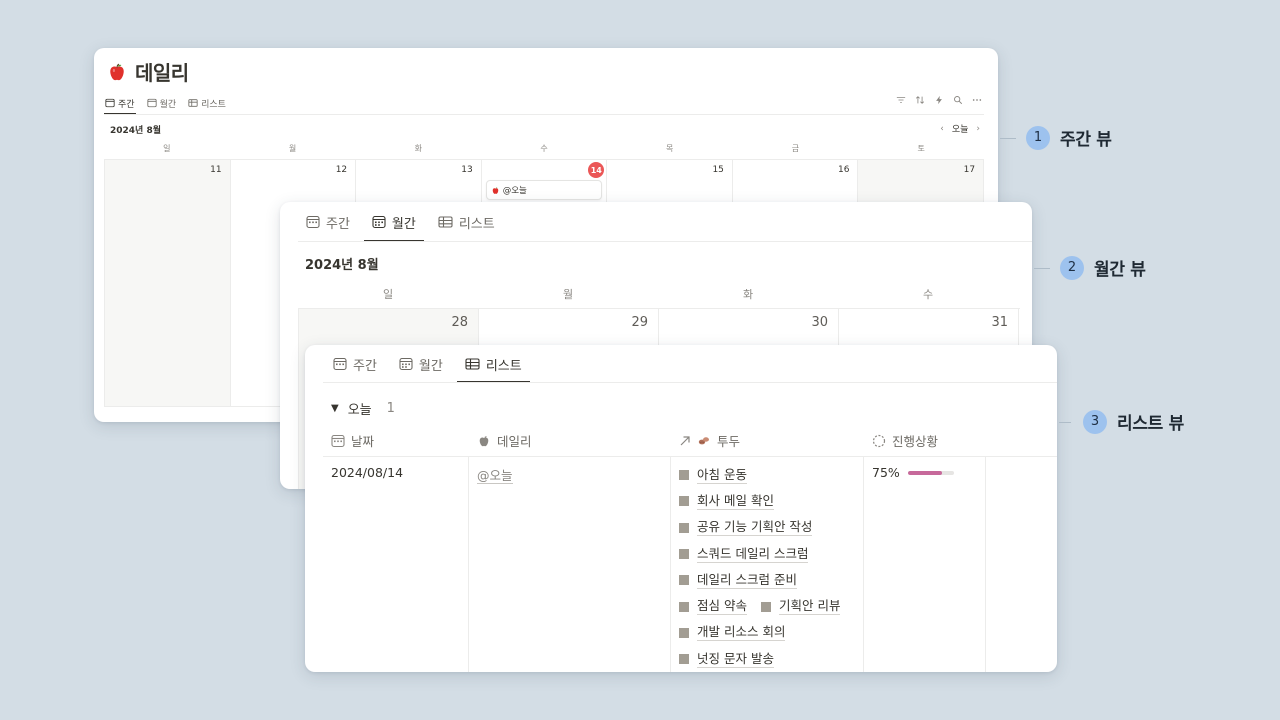 Image resolution: width=1280 pixels, height=720 pixels. Describe the element at coordinates (396, 440) in the screenshot. I see `column-header-date: 날짜` at that location.